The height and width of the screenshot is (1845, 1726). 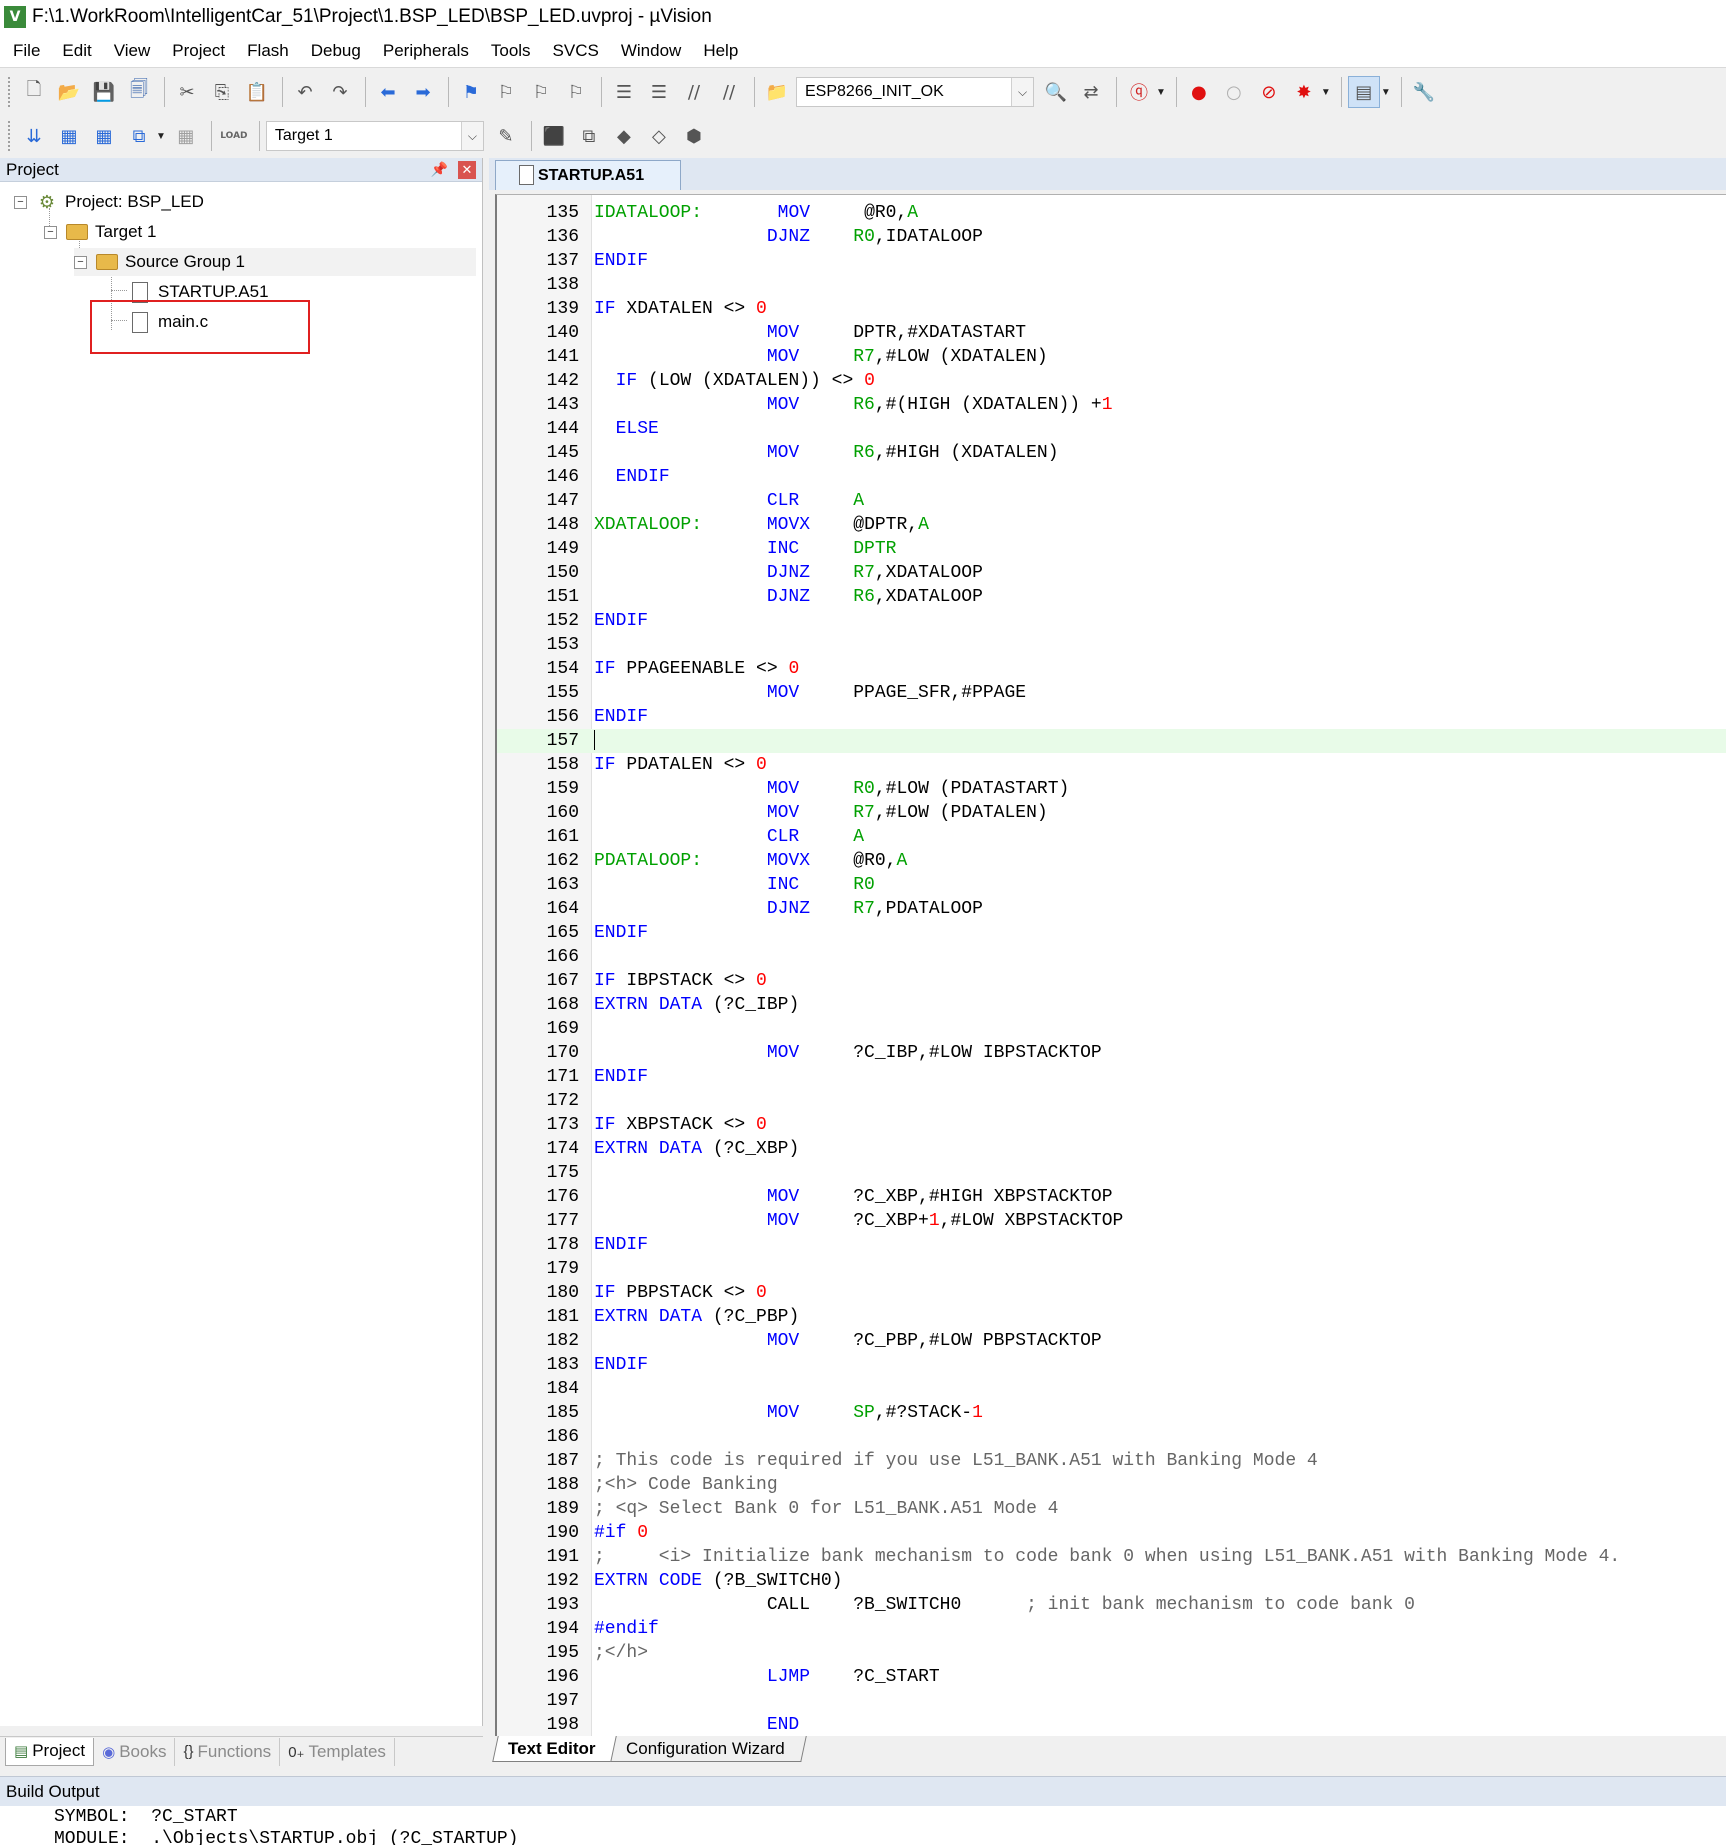 What do you see at coordinates (1111, 1533) in the screenshot?
I see `code-line: 190 #if 0` at bounding box center [1111, 1533].